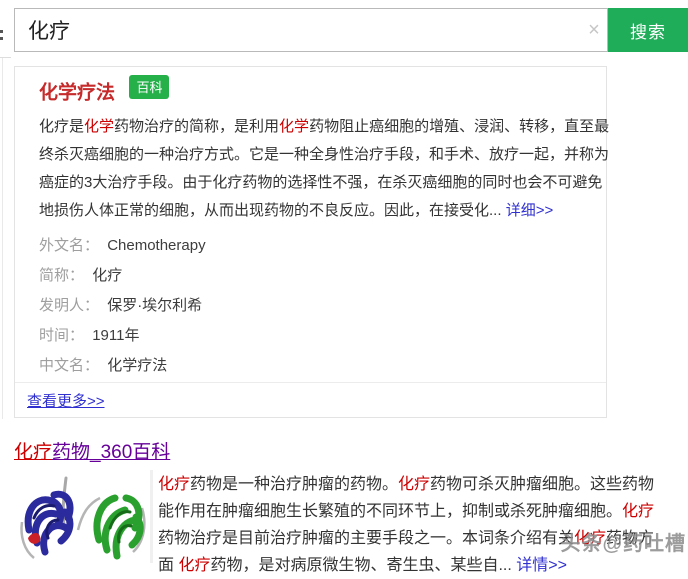 This screenshot has height=579, width=688. Describe the element at coordinates (156, 245) in the screenshot. I see `field-value: Chemotherapy` at that location.